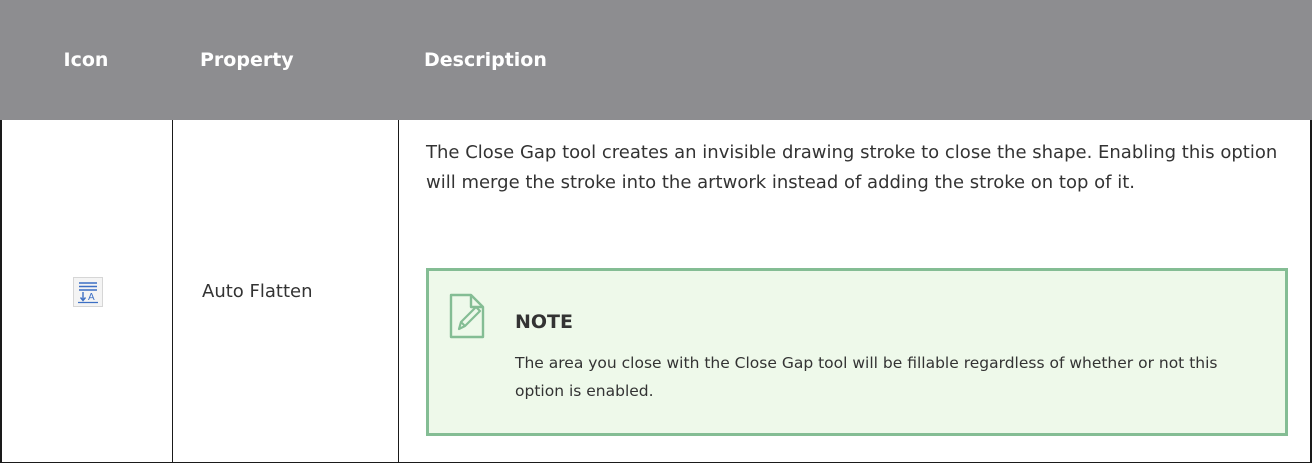  Describe the element at coordinates (467, 316) in the screenshot. I see `note-pencil-icon` at that location.